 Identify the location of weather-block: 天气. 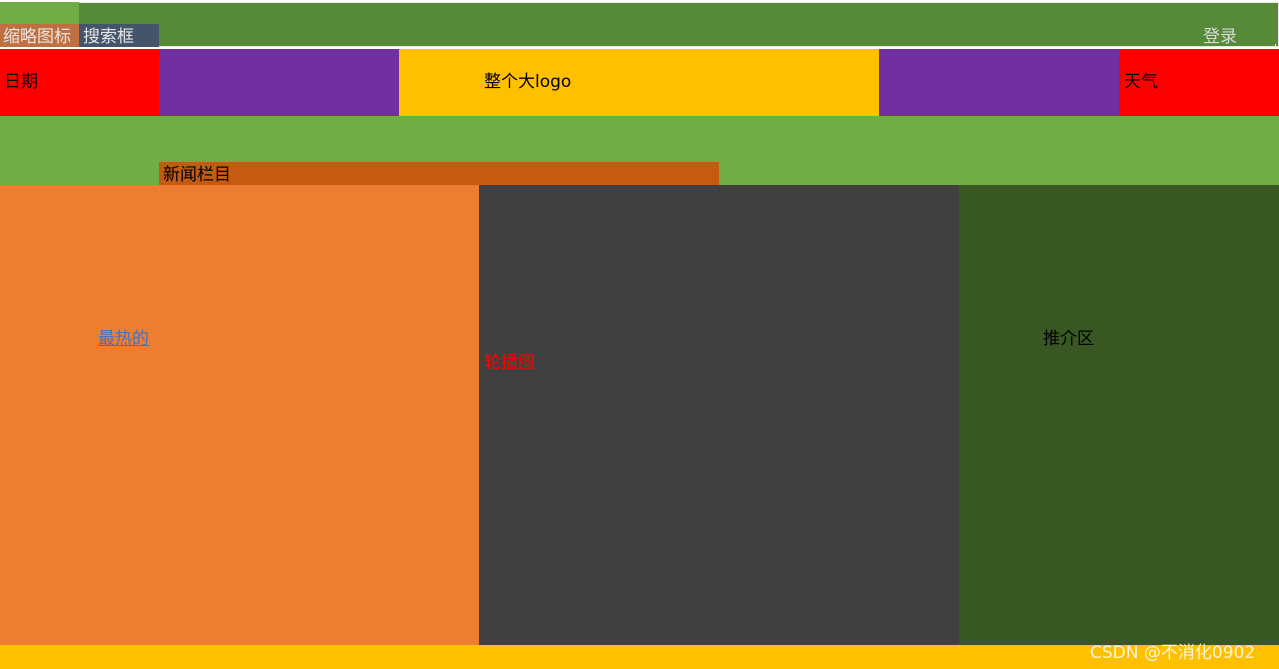
(1199, 82).